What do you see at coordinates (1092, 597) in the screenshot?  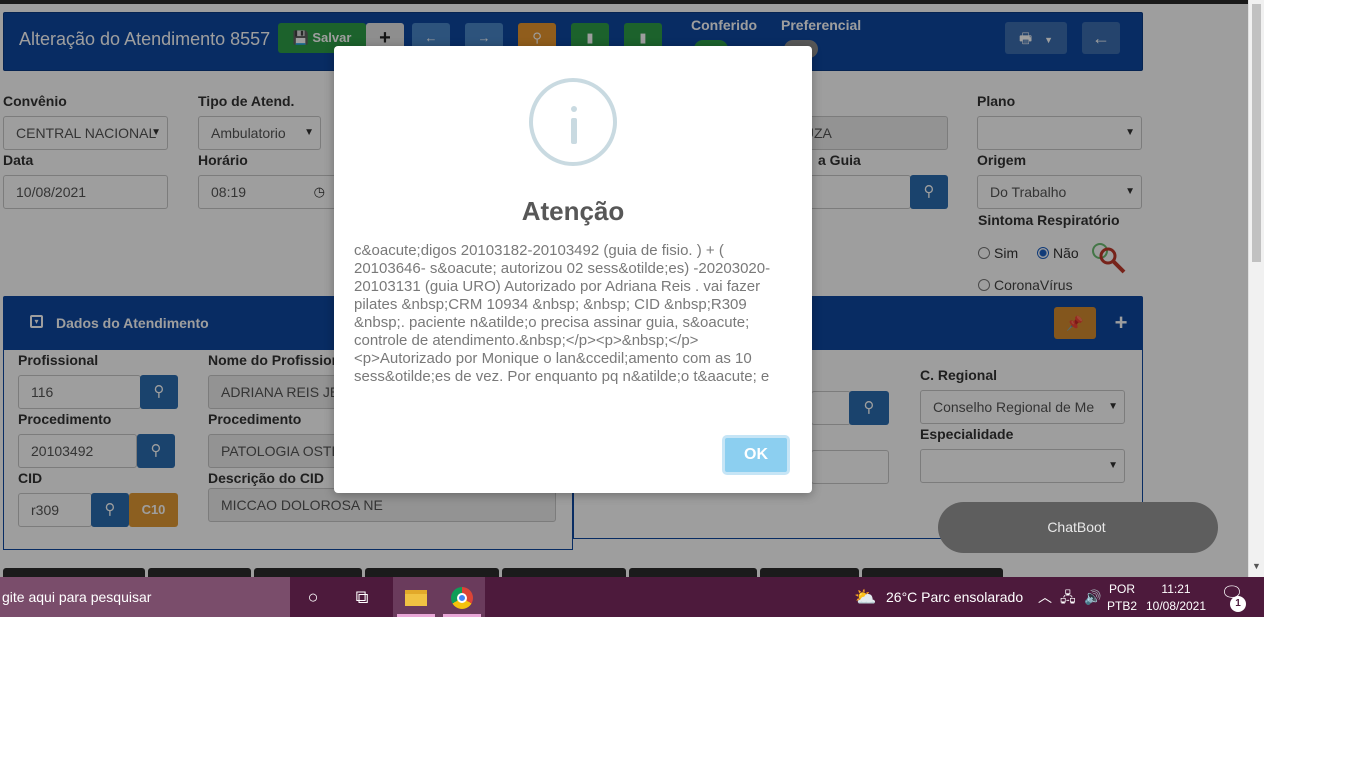 I see `volume-icon: 🔊` at bounding box center [1092, 597].